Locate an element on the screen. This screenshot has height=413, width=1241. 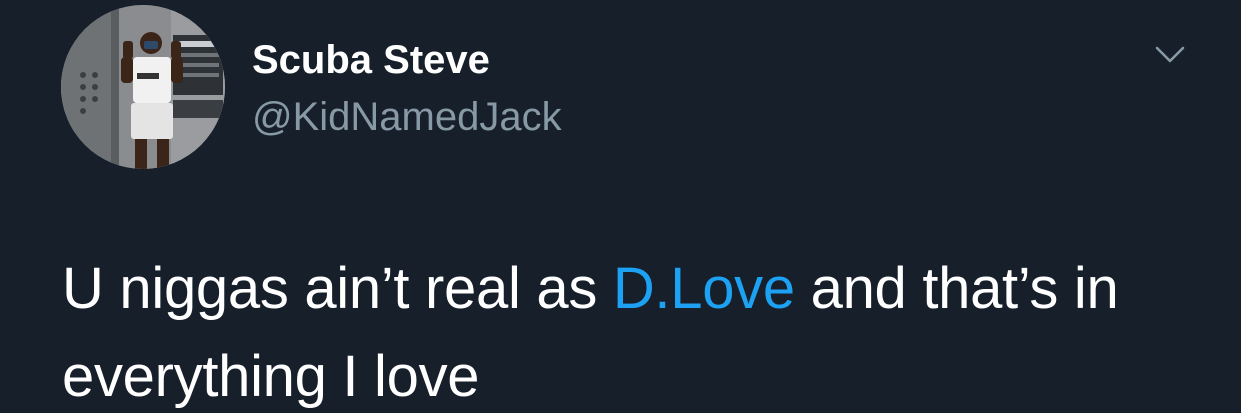
tweet-text-part1: U niggas ain’t real as is located at coordinates (337, 288).